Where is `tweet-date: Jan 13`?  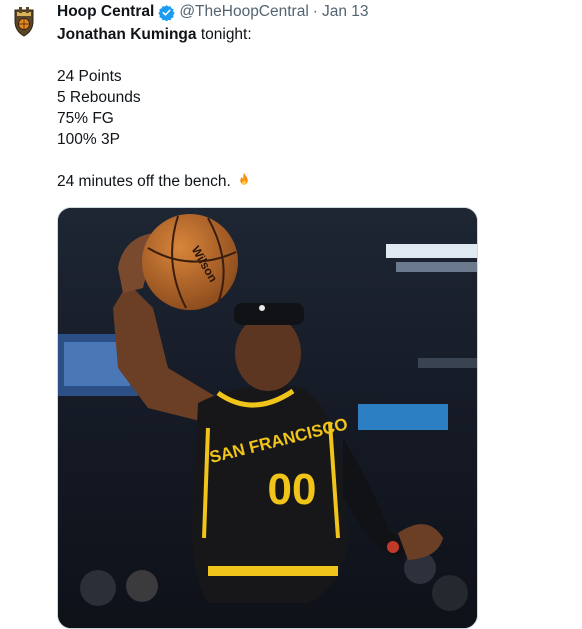
tweet-date: Jan 13 is located at coordinates (345, 12).